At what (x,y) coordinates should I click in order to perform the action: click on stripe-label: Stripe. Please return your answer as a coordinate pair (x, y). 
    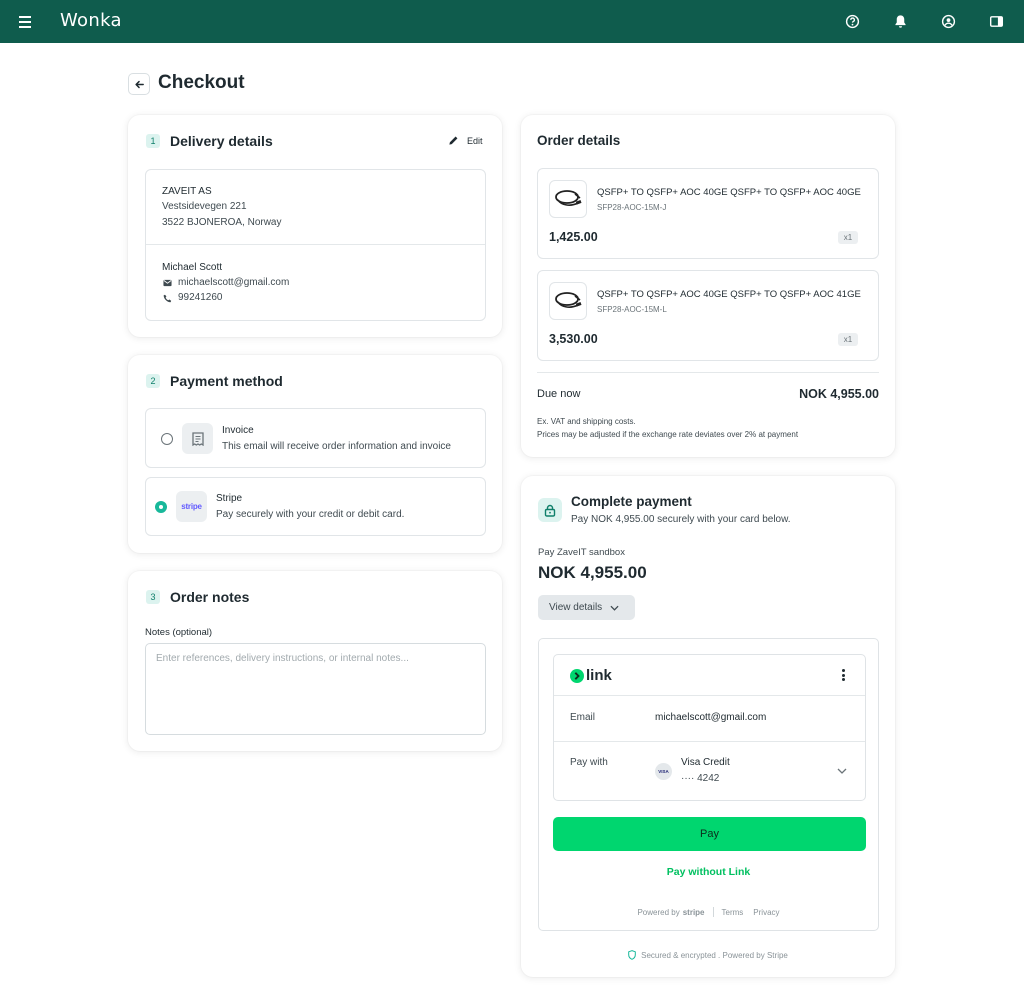
    Looking at the image, I should click on (229, 498).